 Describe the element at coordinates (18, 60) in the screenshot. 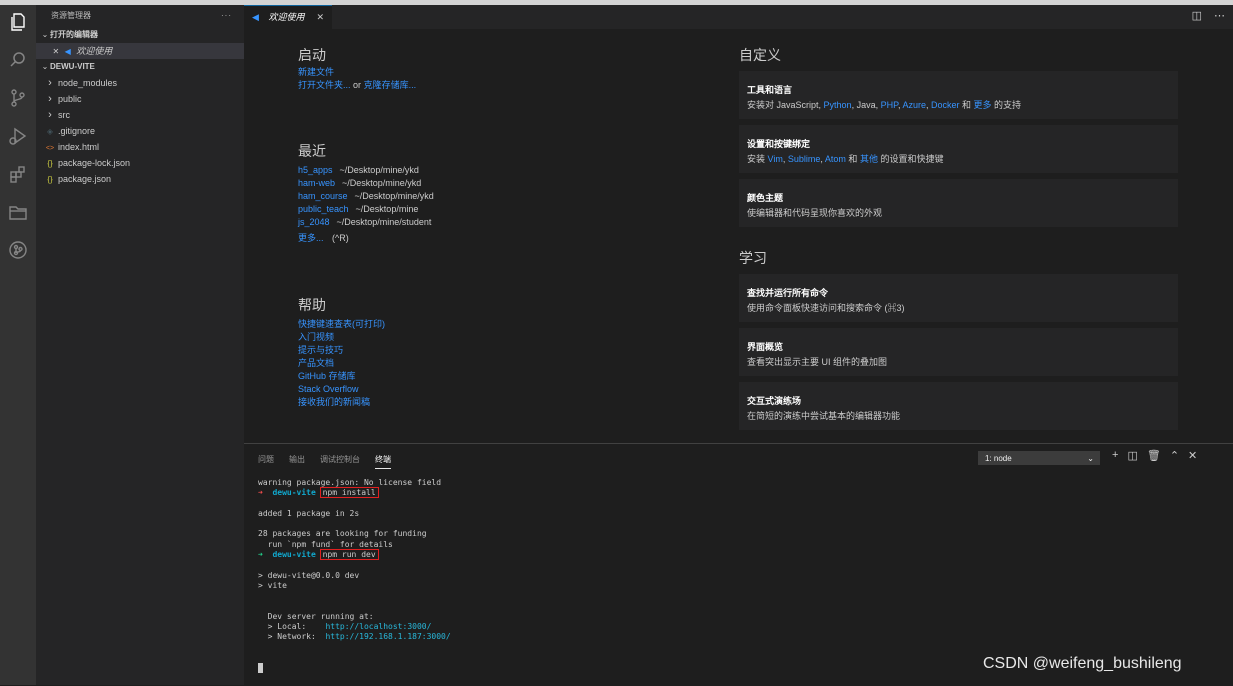

I see `search-icon` at that location.